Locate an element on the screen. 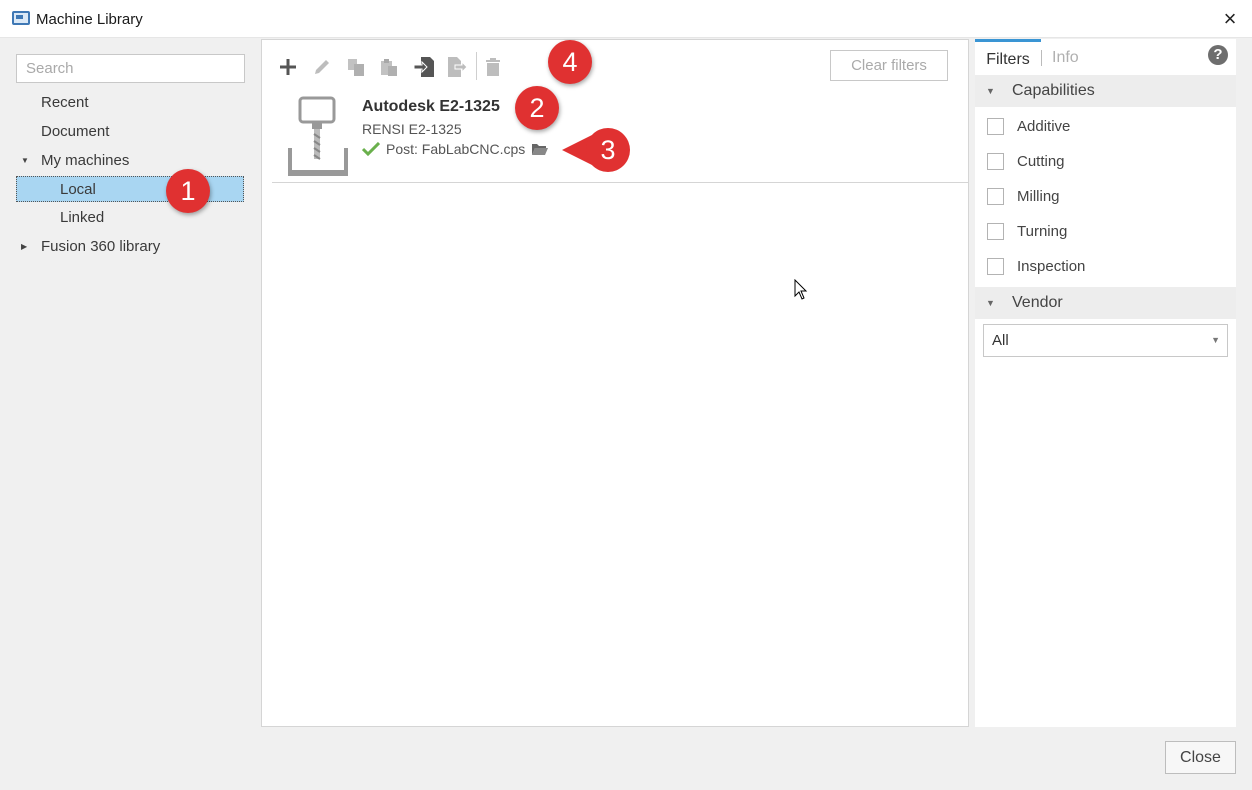 Image resolution: width=1252 pixels, height=790 pixels. delete-machine-button is located at coordinates (493, 67).